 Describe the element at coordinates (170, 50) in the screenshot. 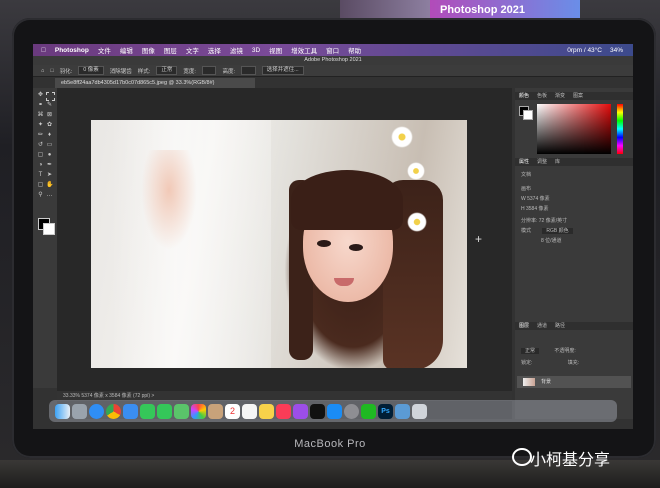

I see `menu-layer: 图层` at that location.